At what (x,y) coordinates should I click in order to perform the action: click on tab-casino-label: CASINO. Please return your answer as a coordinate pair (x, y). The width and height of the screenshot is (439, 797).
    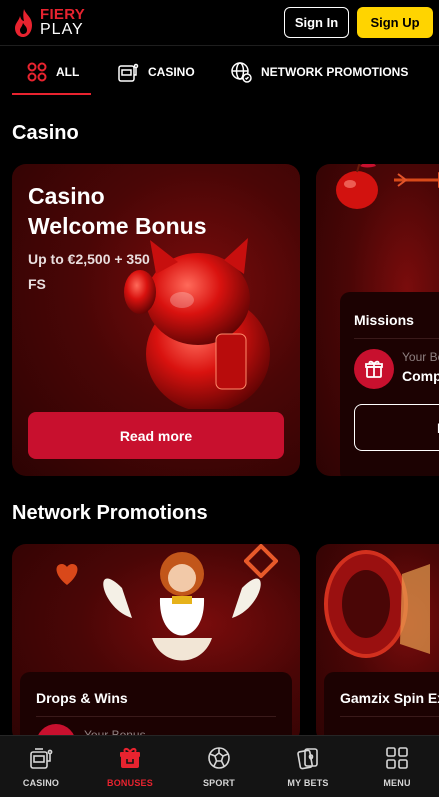
    Looking at the image, I should click on (171, 72).